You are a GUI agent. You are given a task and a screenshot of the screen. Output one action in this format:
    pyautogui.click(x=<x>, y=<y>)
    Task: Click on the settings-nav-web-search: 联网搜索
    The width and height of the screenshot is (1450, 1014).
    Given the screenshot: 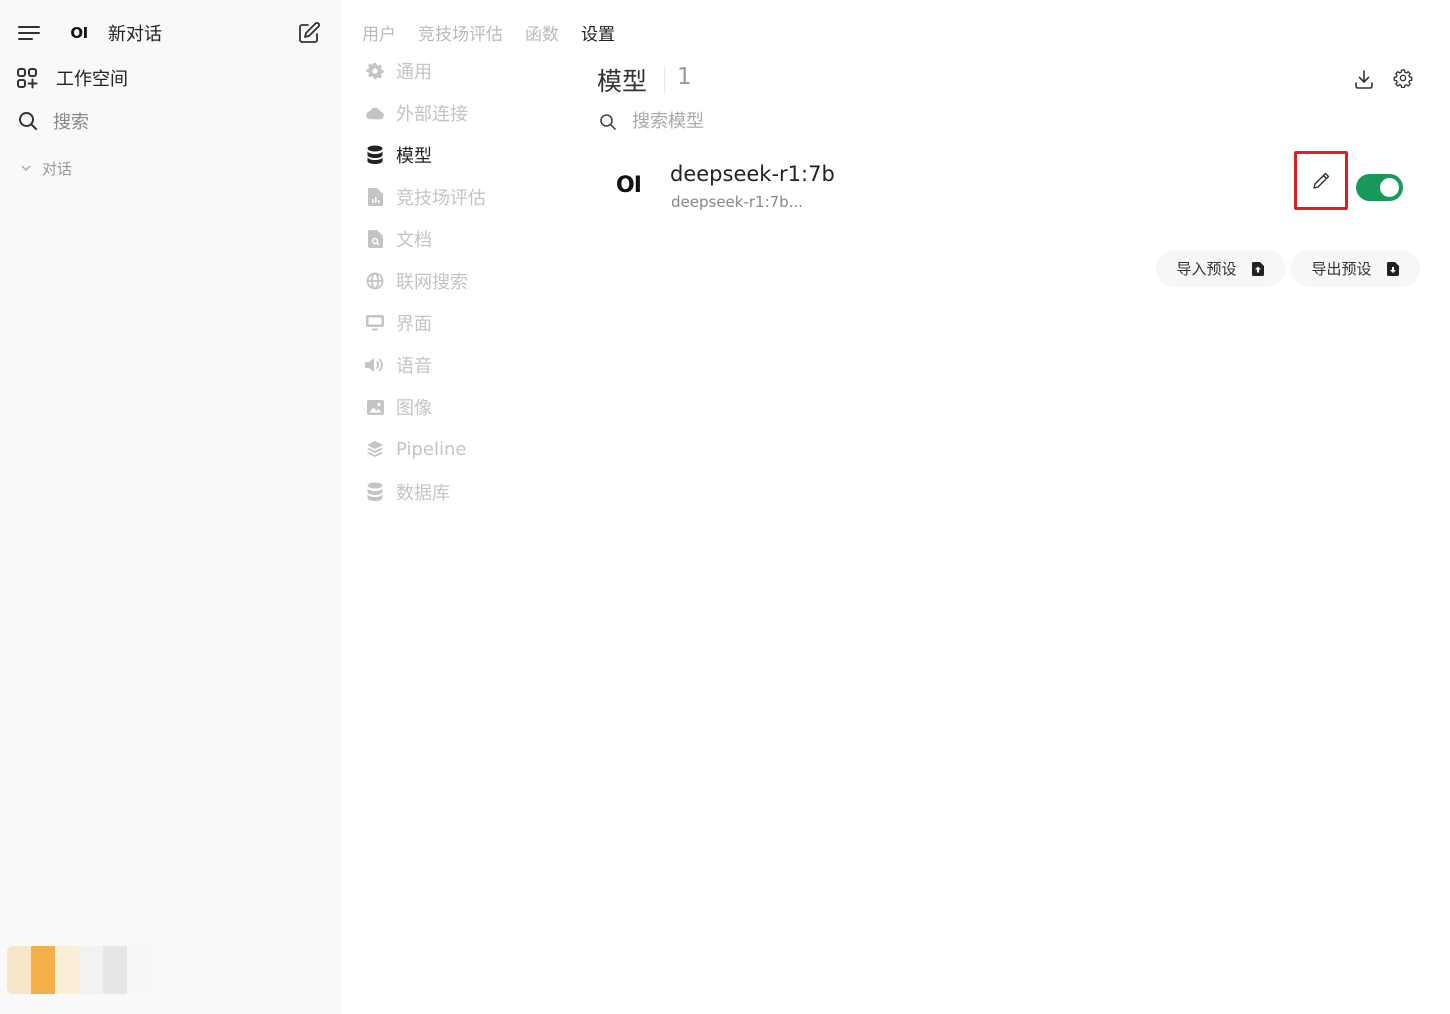 What is the action you would take?
    pyautogui.click(x=416, y=281)
    